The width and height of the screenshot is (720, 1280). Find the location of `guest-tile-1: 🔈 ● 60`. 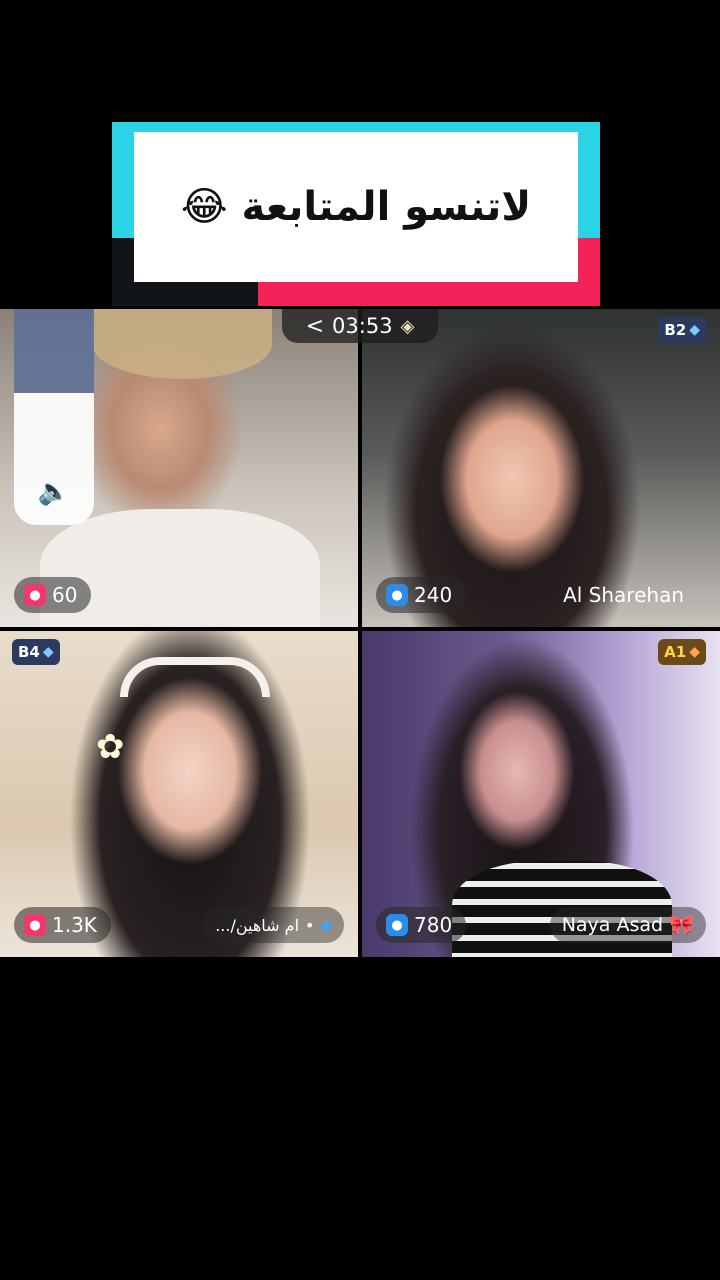

guest-tile-1: 🔈 ● 60 is located at coordinates (179, 468).